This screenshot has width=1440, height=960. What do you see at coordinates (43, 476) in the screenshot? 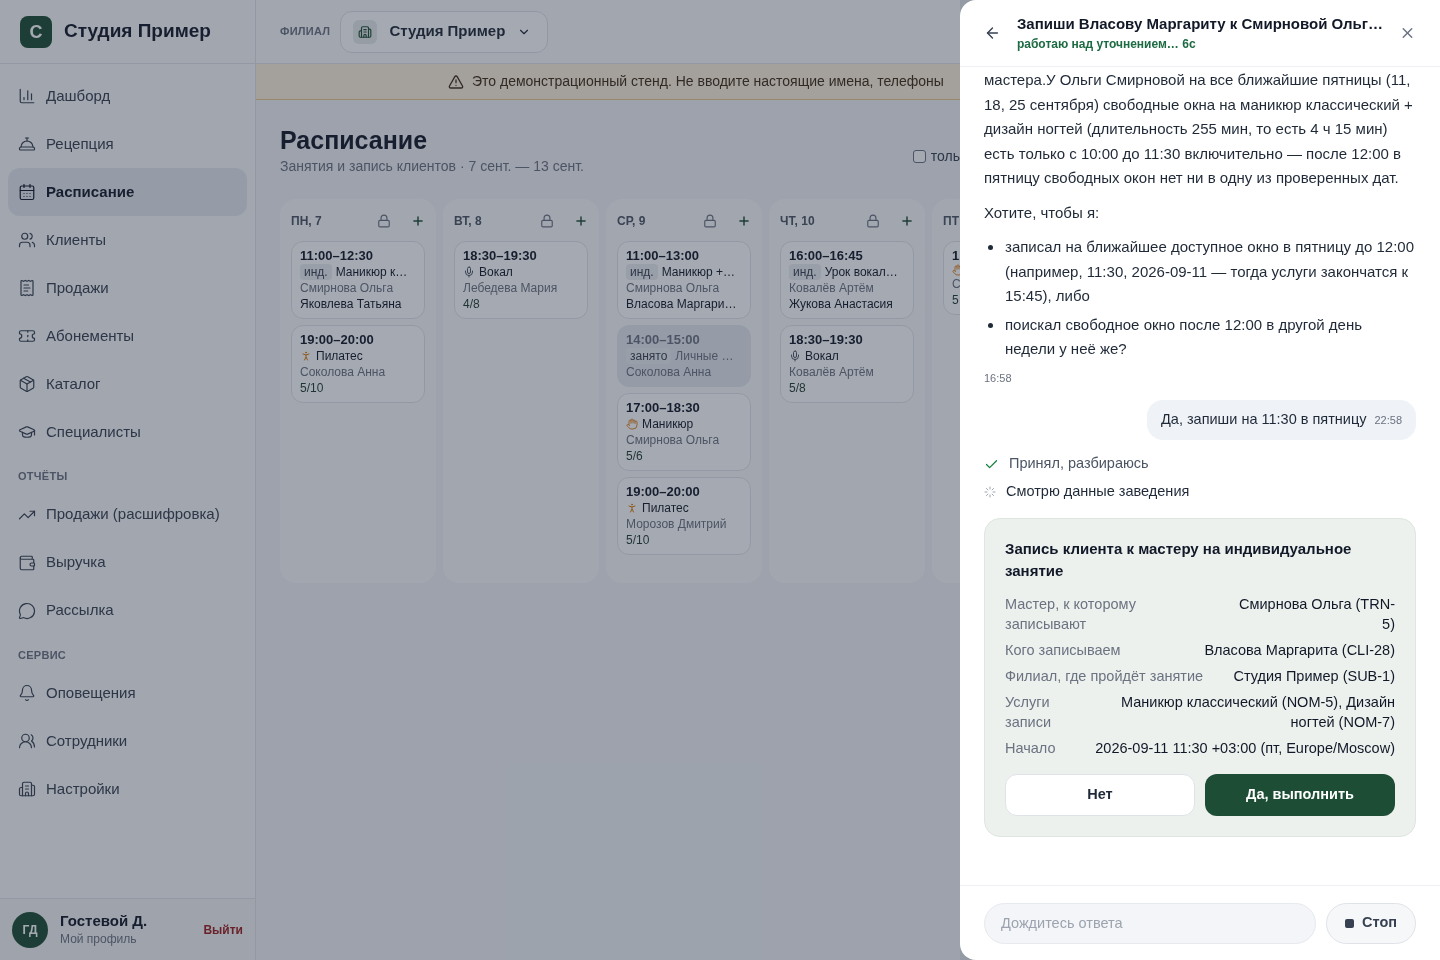
I see `nav-section-title: ОТЧЁТЫ` at bounding box center [43, 476].